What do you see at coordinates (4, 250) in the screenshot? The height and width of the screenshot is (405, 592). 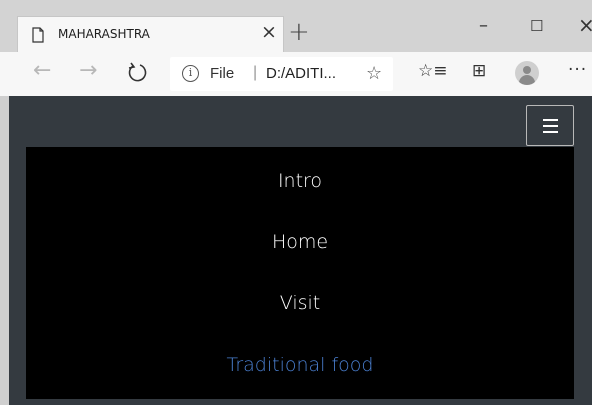 I see `viewport-edge` at bounding box center [4, 250].